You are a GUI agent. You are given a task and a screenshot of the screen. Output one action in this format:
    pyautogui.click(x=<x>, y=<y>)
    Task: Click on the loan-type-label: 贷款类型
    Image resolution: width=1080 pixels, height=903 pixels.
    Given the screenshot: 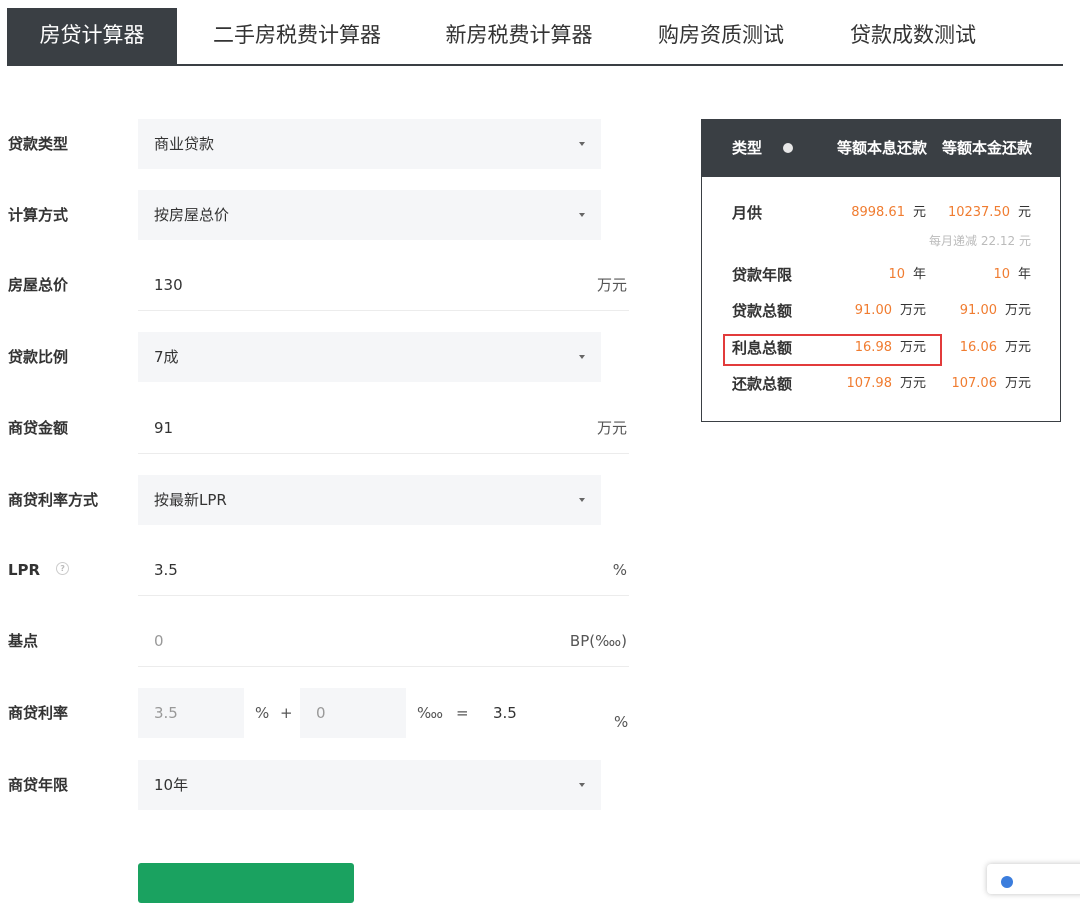 What is the action you would take?
    pyautogui.click(x=38, y=144)
    